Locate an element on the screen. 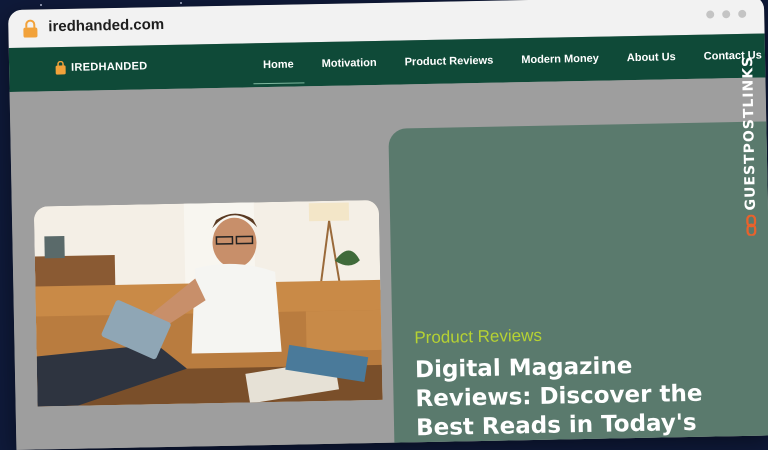 The image size is (768, 450). guestpostlinks-watermark: GUESTPOSTLINKS is located at coordinates (749, 146).